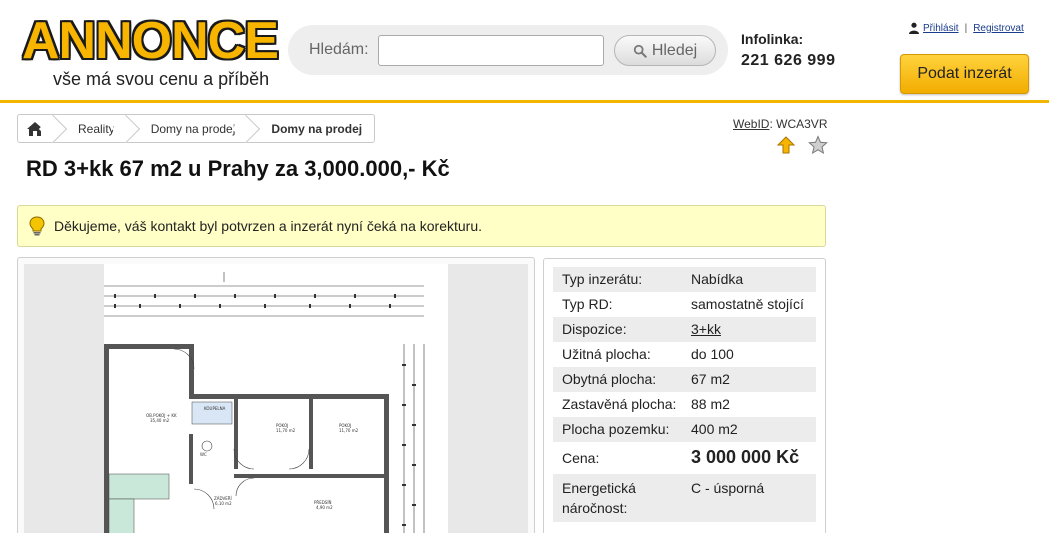 Image resolution: width=1049 pixels, height=533 pixels. What do you see at coordinates (619, 404) in the screenshot?
I see `param-key: Zastavěná plocha:` at bounding box center [619, 404].